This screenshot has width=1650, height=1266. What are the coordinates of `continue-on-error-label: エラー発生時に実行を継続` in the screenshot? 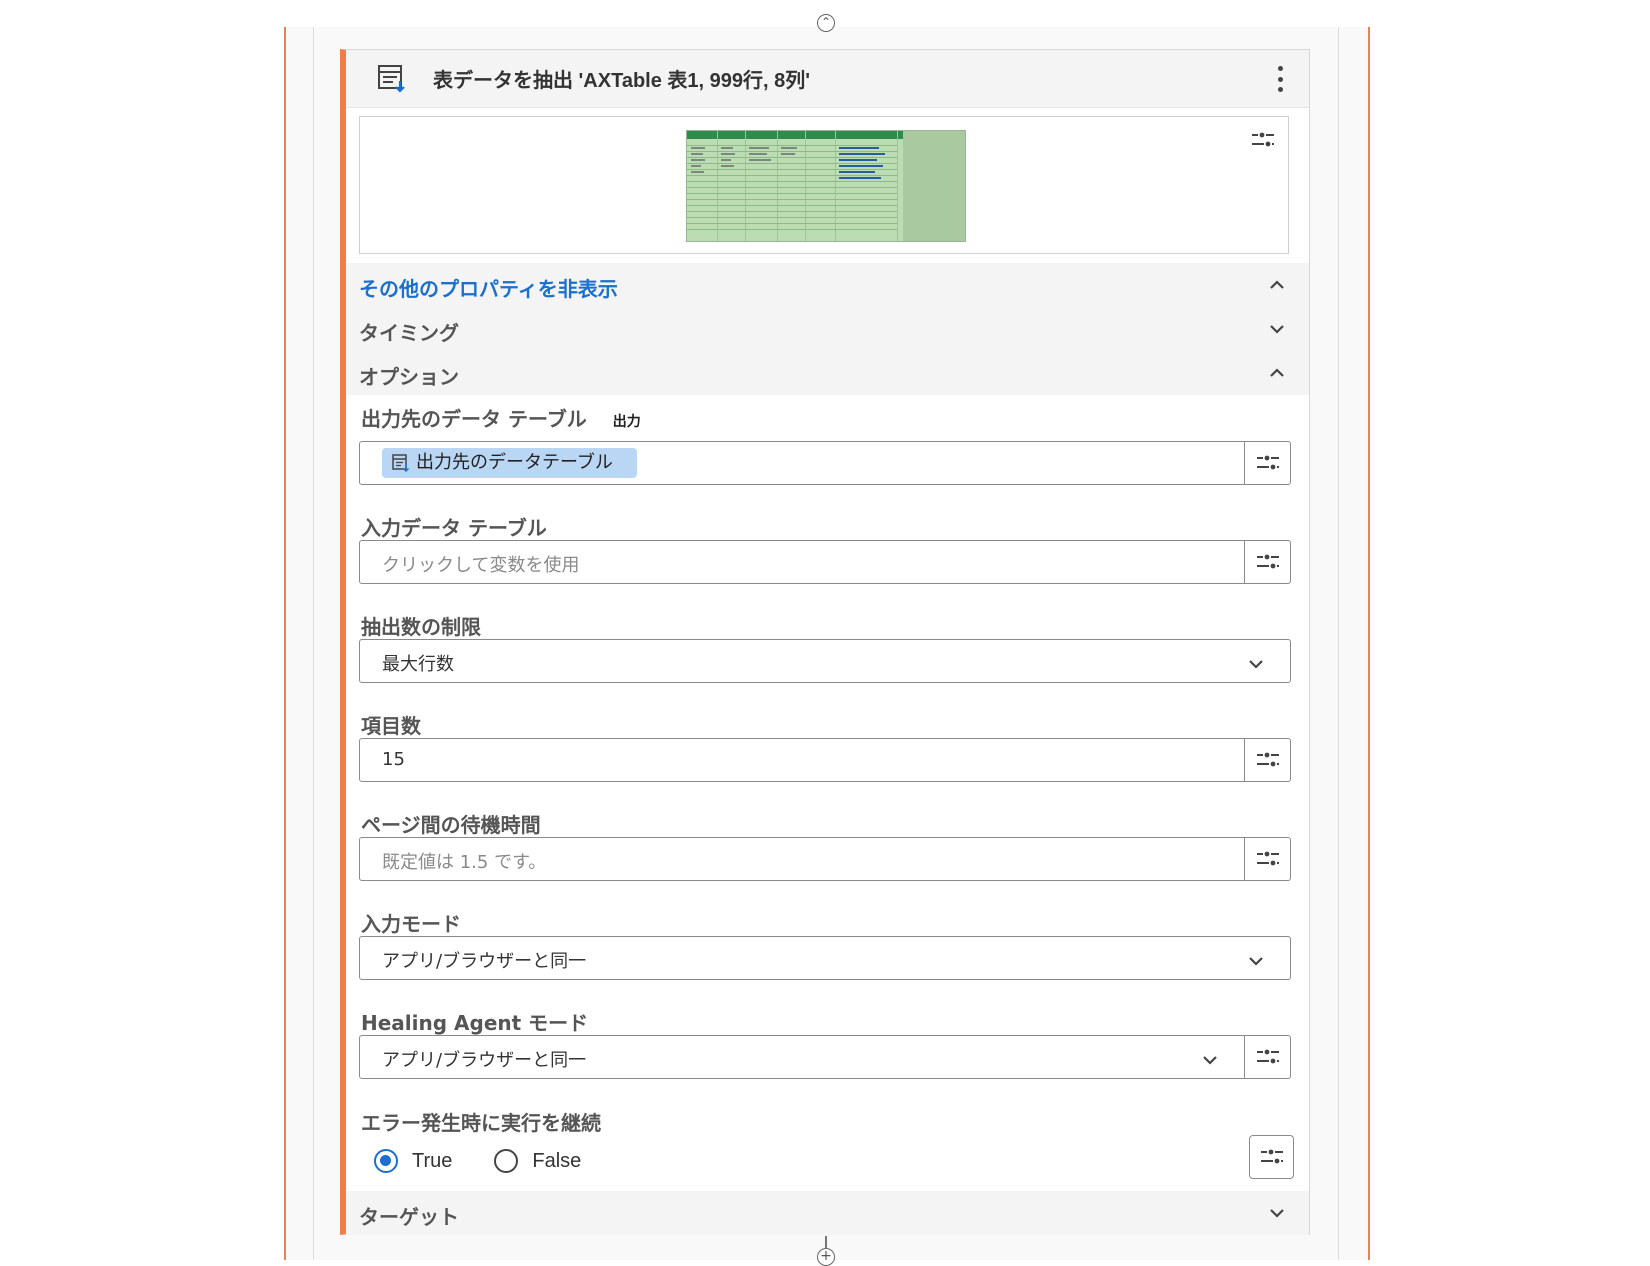 It's located at (481, 1123).